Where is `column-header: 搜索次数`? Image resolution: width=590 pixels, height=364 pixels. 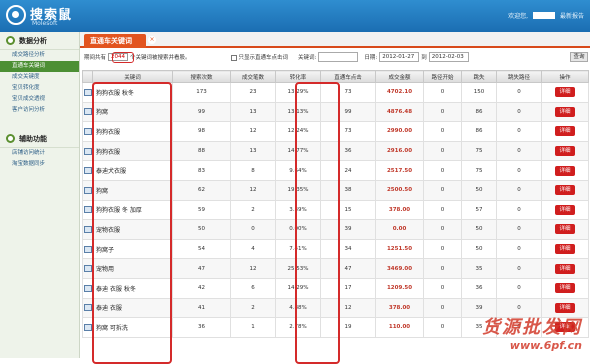 column-header: 搜索次数 is located at coordinates (201, 76).